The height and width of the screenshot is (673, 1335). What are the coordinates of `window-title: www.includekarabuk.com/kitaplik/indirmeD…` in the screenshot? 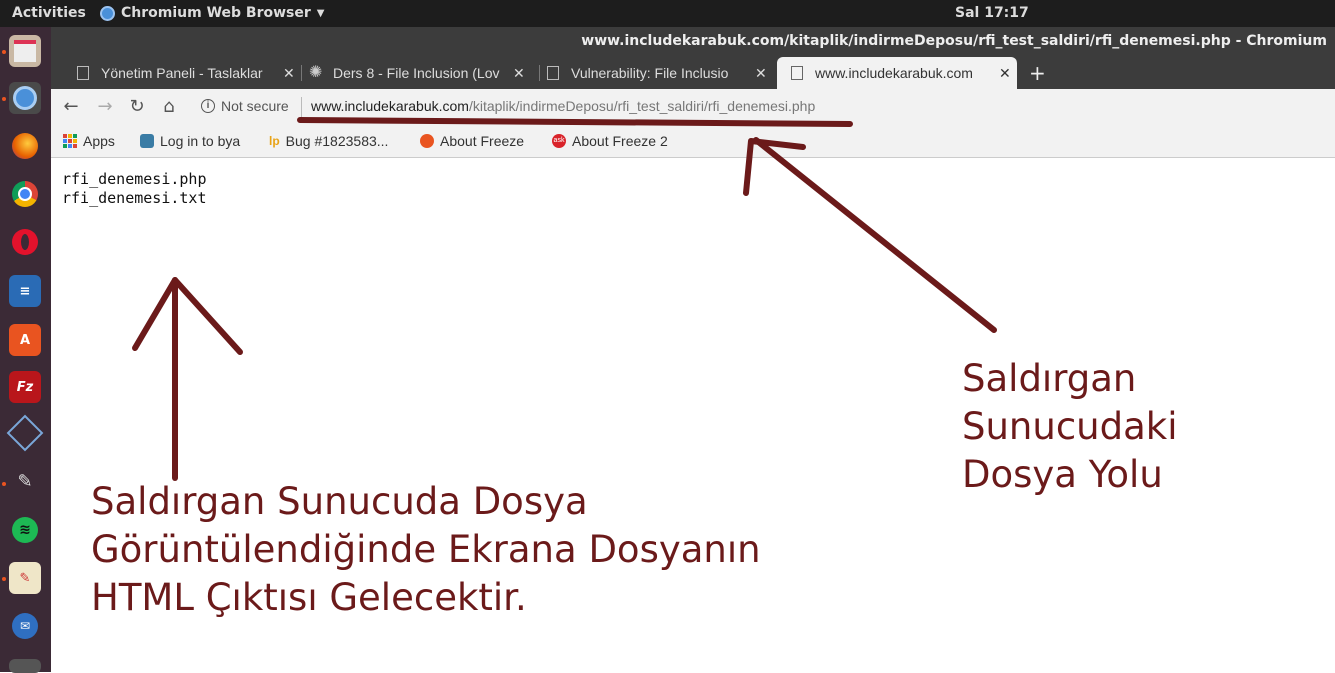 It's located at (954, 41).